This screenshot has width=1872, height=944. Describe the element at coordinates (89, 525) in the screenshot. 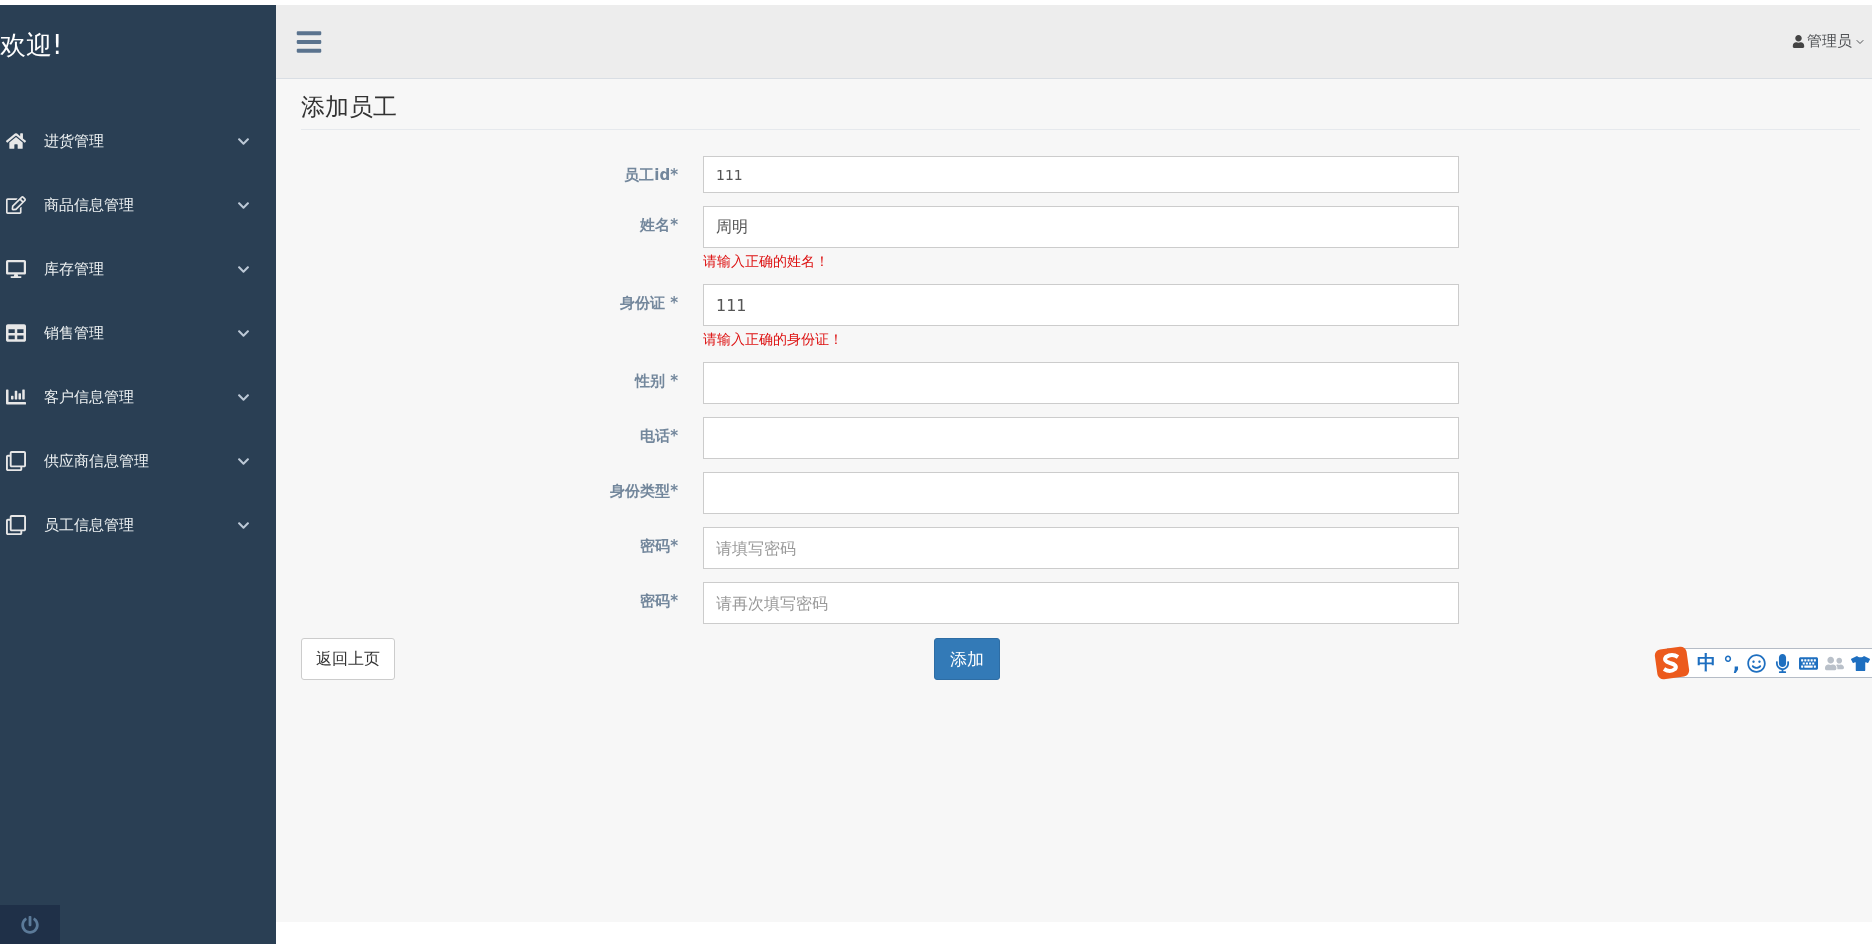

I see `sidebar-item-label: 员工信息管理` at that location.